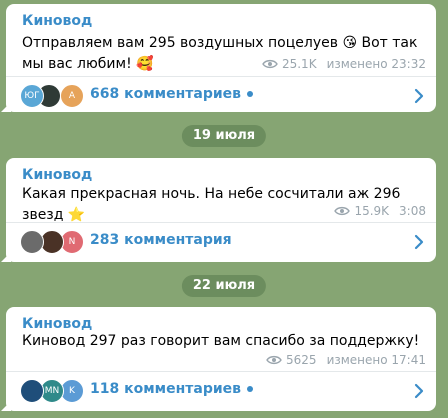 The width and height of the screenshot is (448, 418). I want to click on comments-button: MN K 118 комментариев, so click(221, 391).